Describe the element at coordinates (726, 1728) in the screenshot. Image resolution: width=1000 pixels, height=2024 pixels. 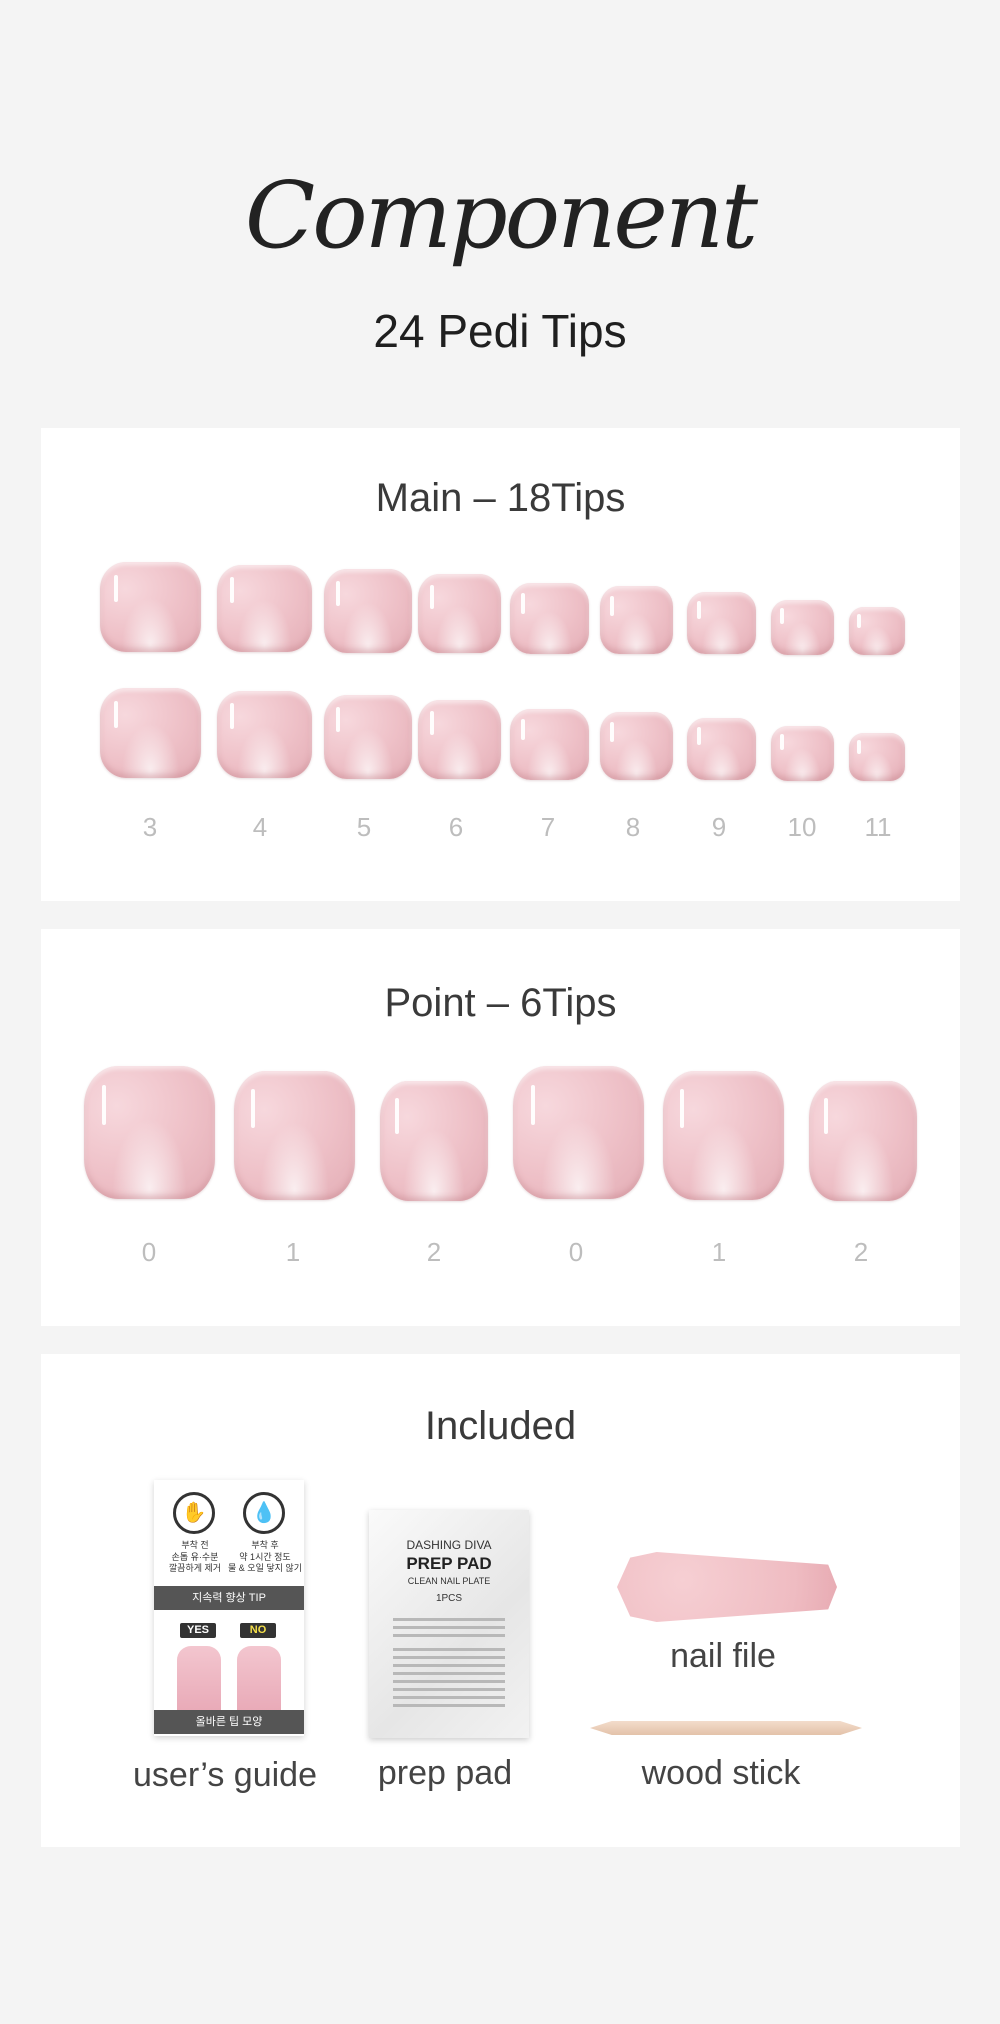
I see `wood-stick-illustration` at that location.